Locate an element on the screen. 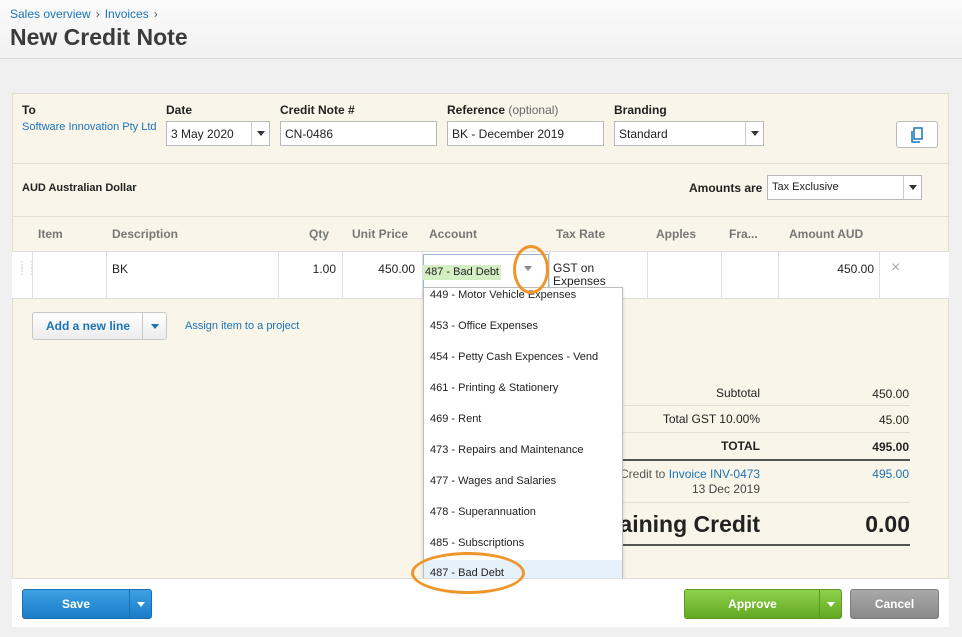 This screenshot has width=962, height=637. subtotal-label: Subtotal is located at coordinates (737, 393).